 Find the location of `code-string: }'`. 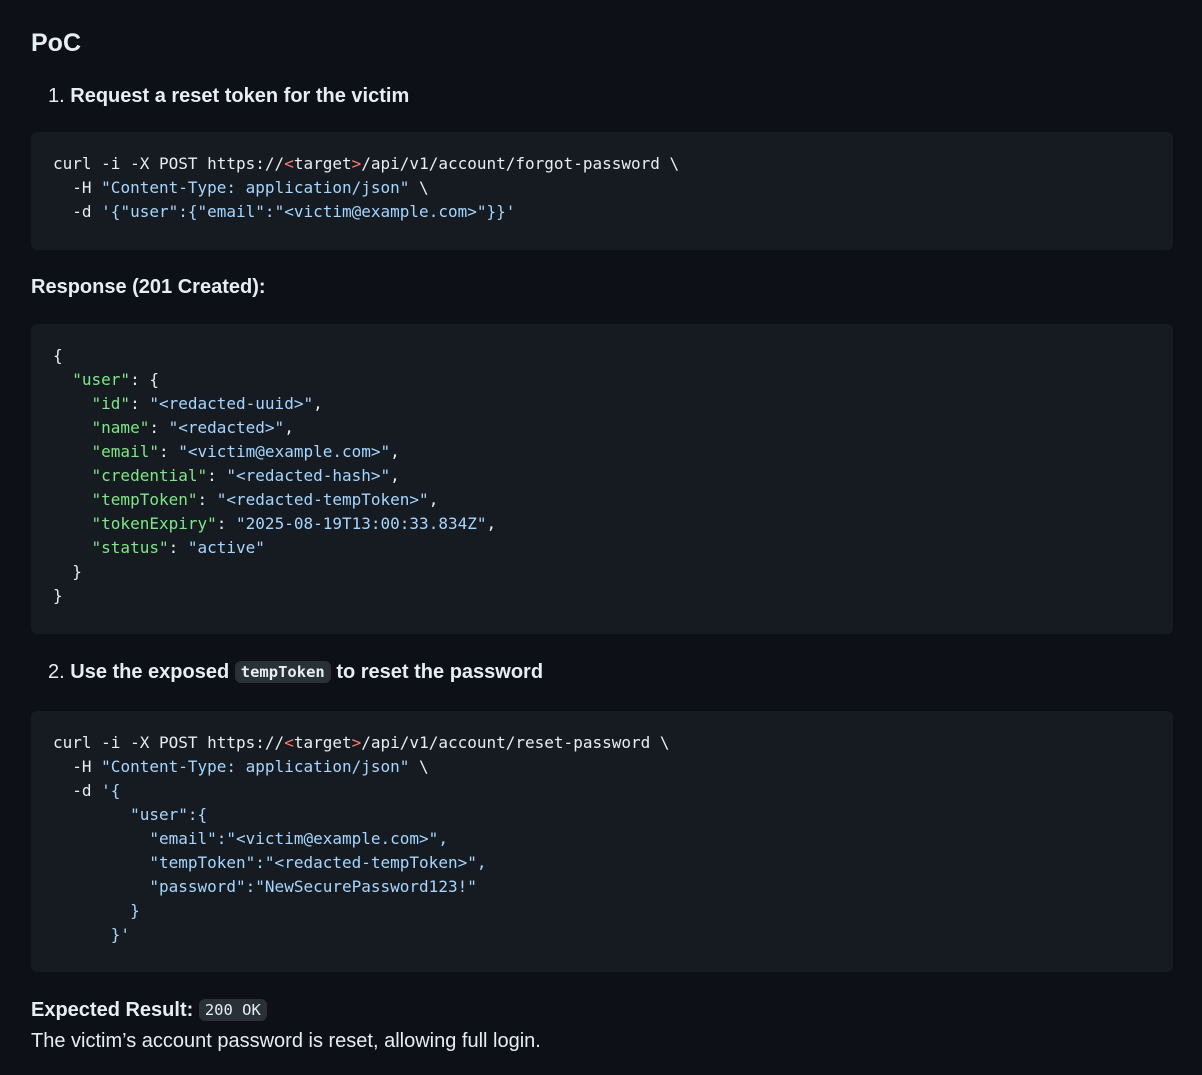

code-string: }' is located at coordinates (92, 934).